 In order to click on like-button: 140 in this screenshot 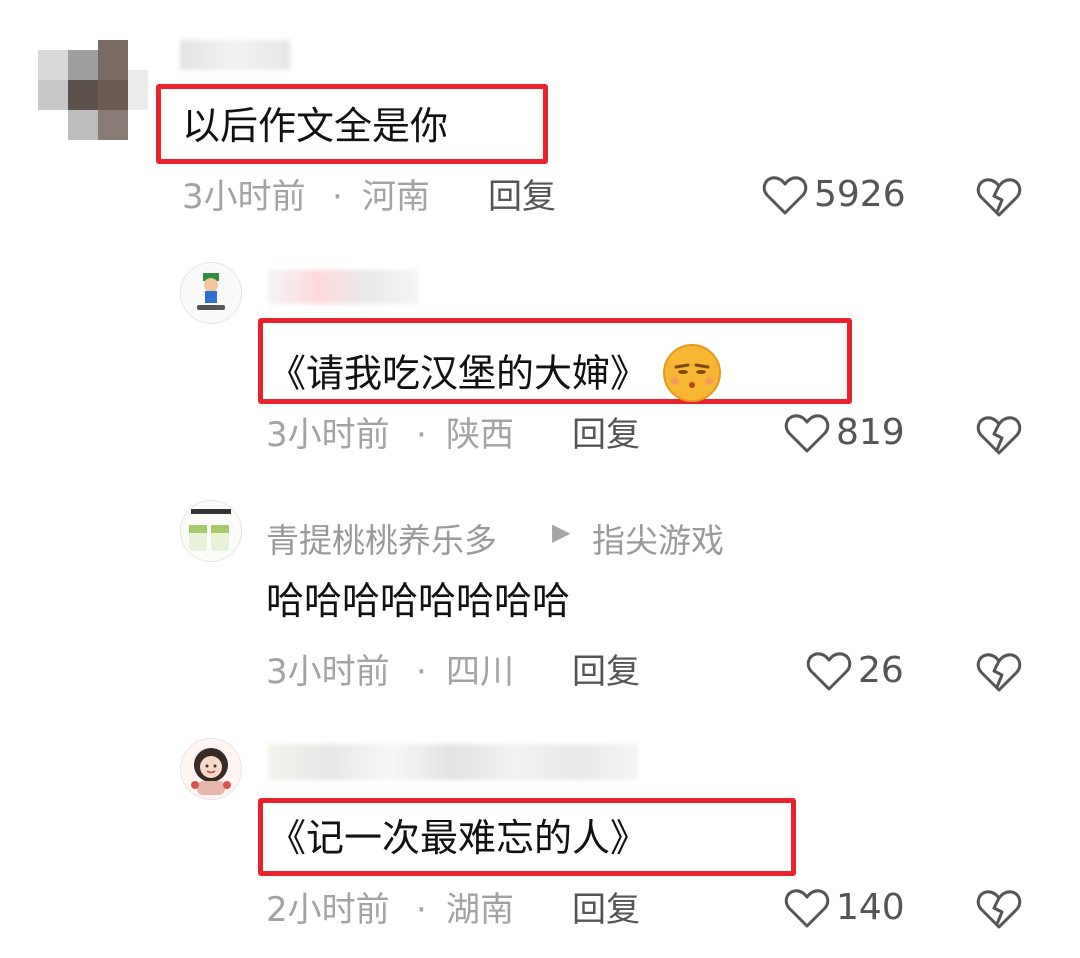, I will do `click(844, 908)`.